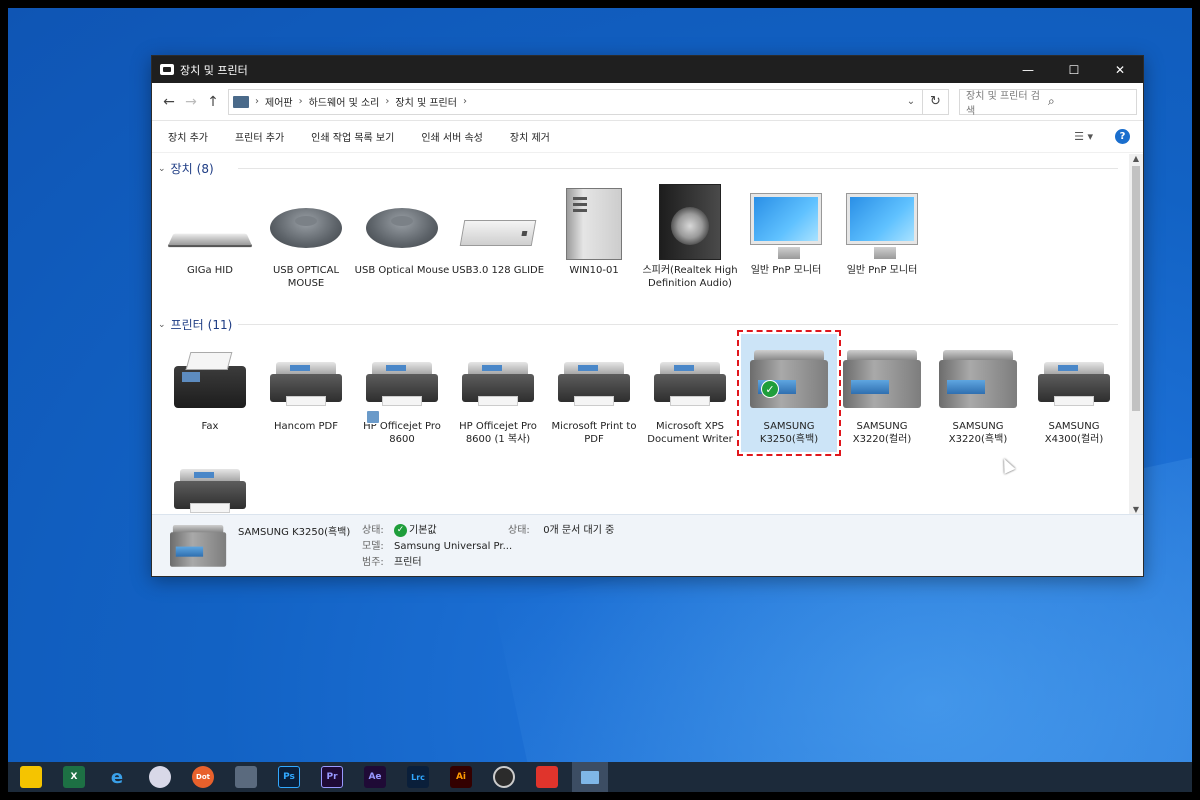  What do you see at coordinates (638, 168) in the screenshot?
I see `devices-group-header: ⌄ 장치 (8)` at bounding box center [638, 168].